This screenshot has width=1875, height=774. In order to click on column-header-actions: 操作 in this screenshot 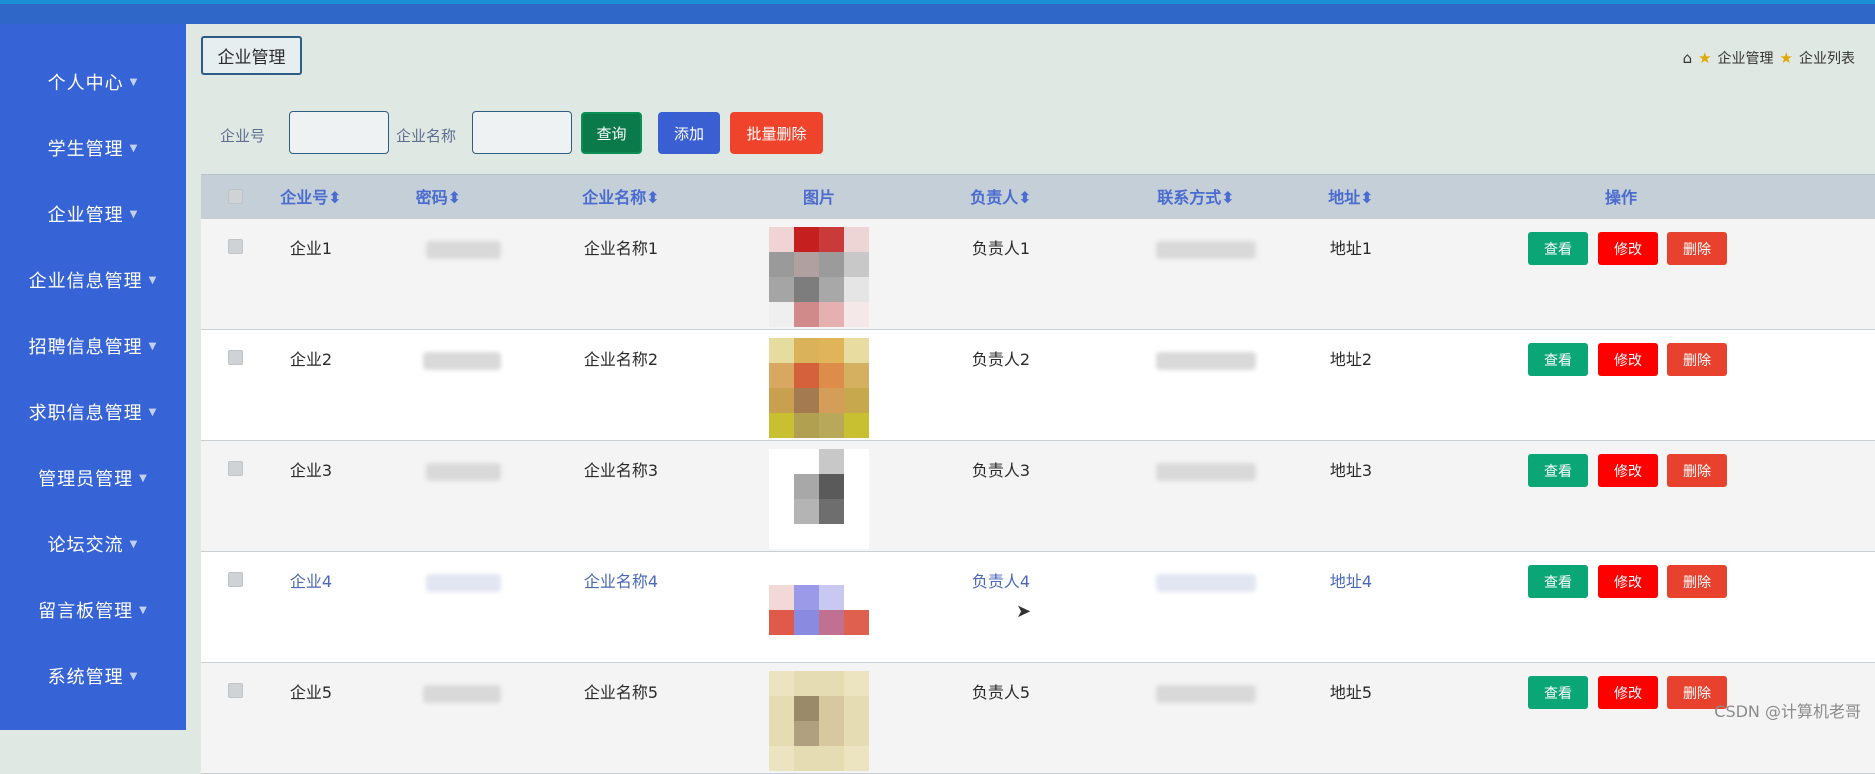, I will do `click(1620, 197)`.